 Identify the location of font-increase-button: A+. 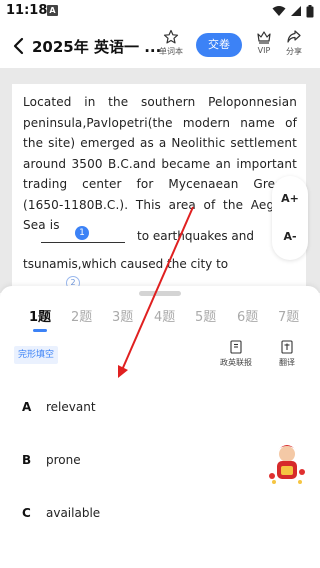
(290, 198).